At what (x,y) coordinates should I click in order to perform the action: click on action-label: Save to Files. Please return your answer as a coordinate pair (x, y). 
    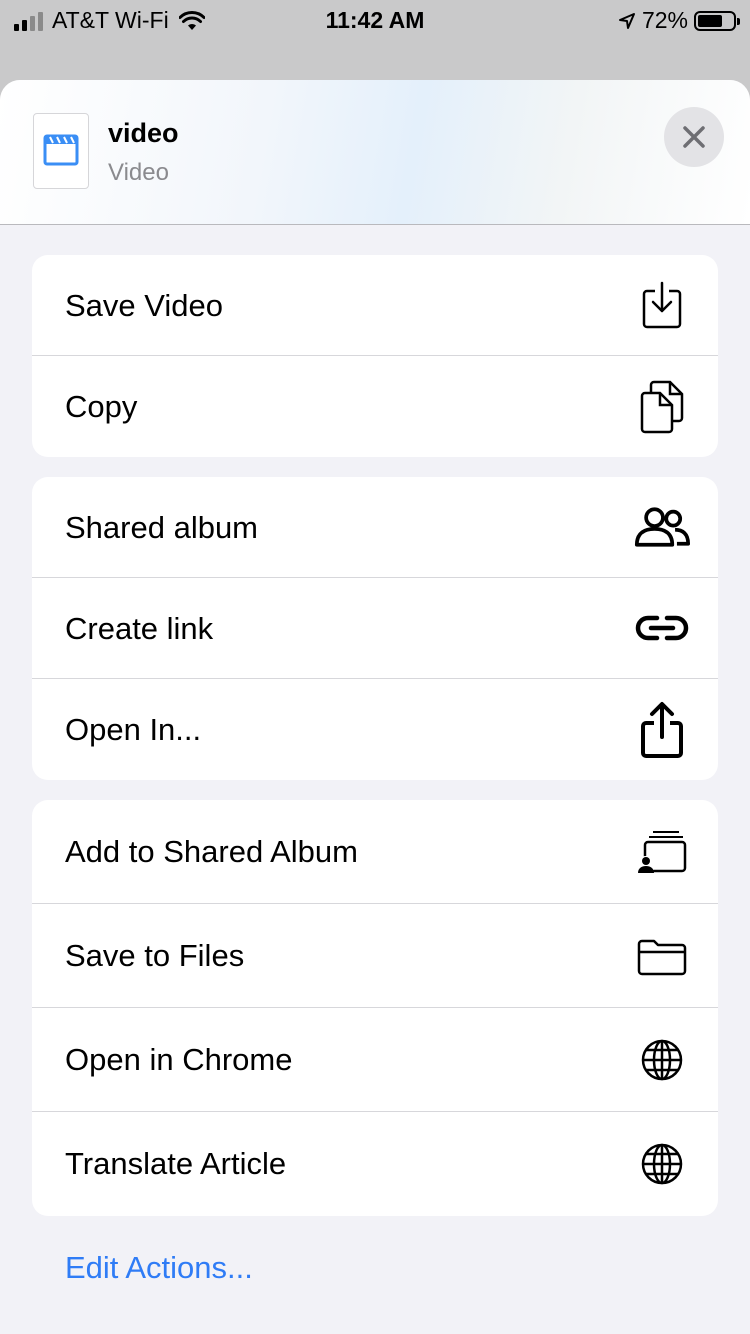
    Looking at the image, I should click on (155, 955).